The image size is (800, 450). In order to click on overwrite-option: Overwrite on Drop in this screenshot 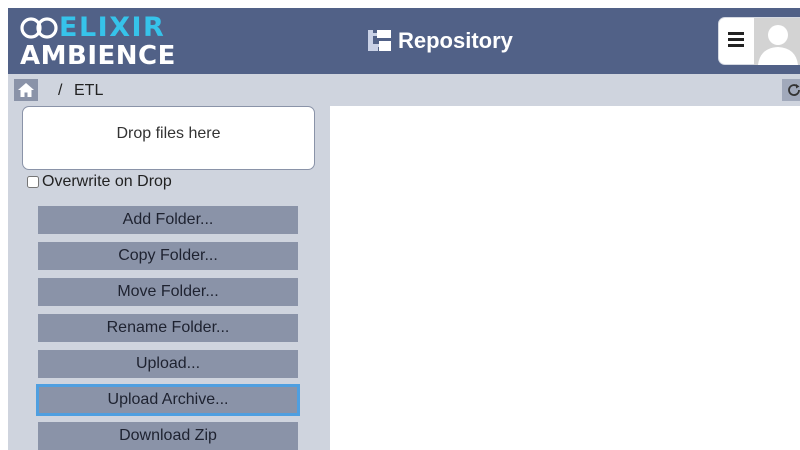, I will do `click(99, 182)`.